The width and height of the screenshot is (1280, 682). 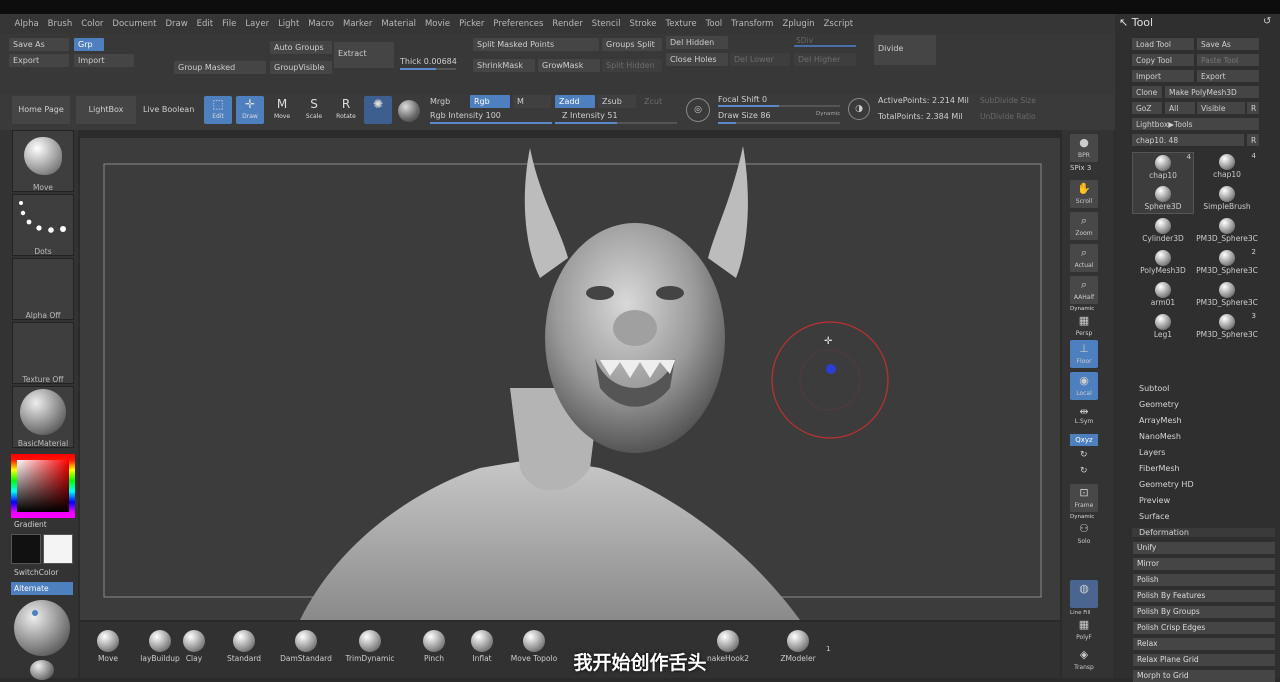 I want to click on menu-color: Color, so click(x=92, y=24).